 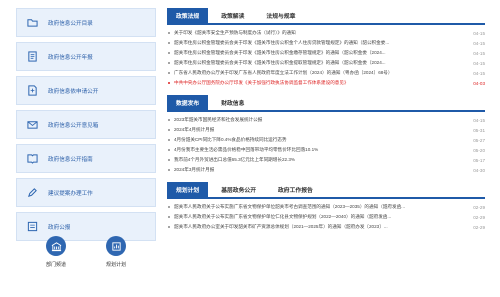 I want to click on quick-link-planning: 规划计划, so click(x=116, y=252).